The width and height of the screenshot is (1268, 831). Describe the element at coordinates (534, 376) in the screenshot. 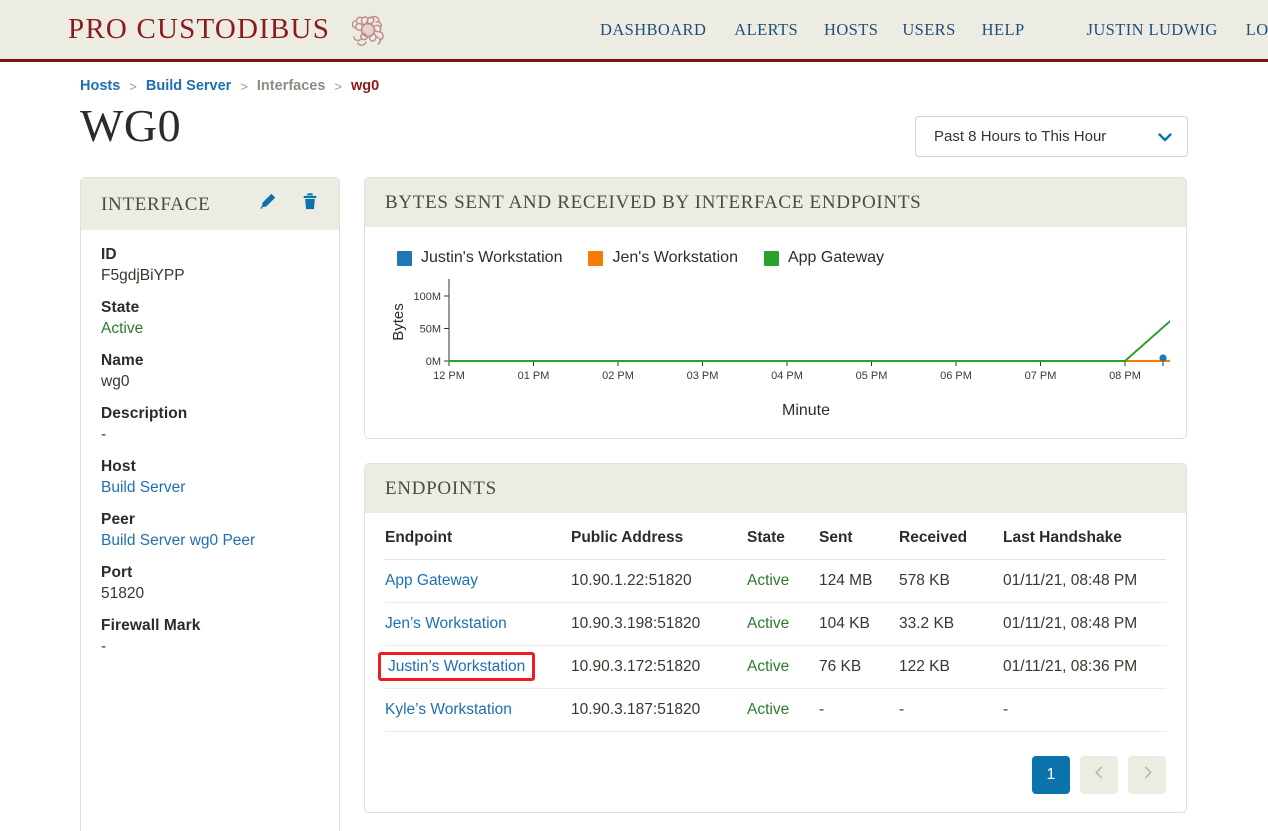

I see `svg-text: 01 PM` at that location.